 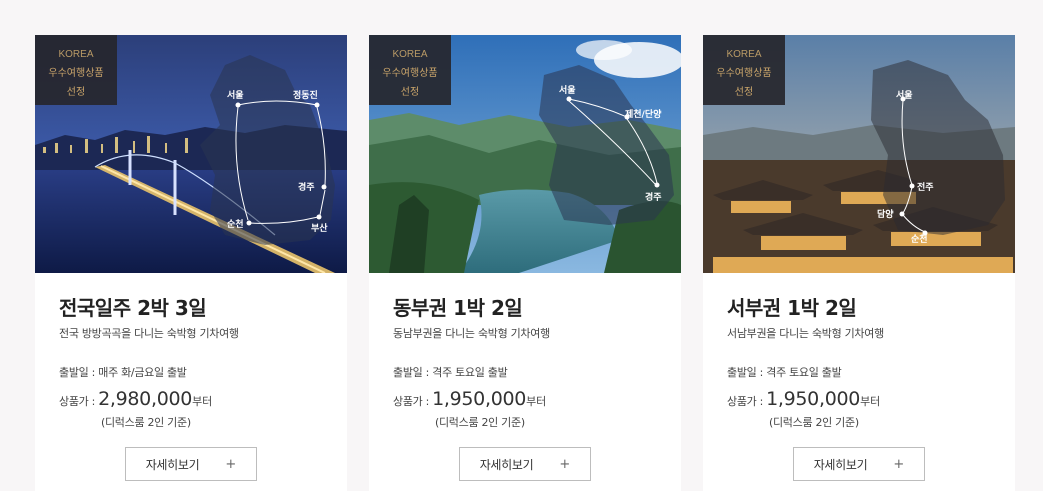 I want to click on tour-subtitle: 동남부권을 다니는 숙박형 기차여행, so click(x=471, y=333).